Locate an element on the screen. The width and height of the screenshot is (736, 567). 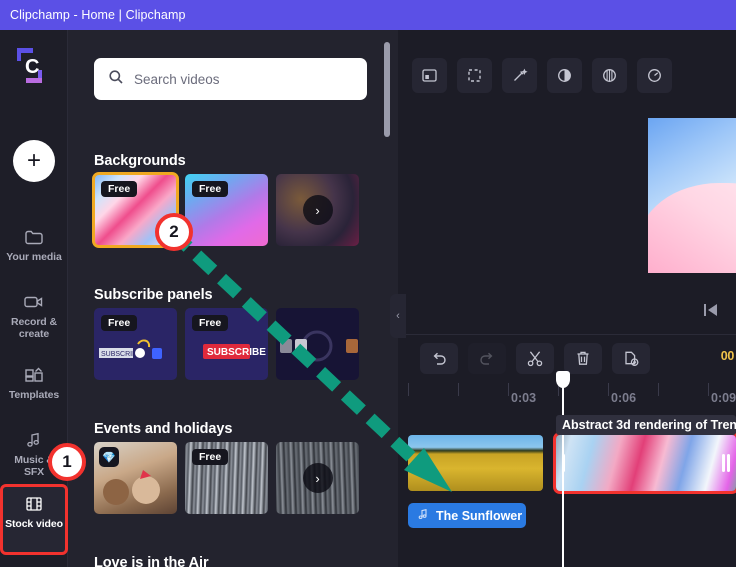
playhead-knob is located at coordinates (563, 379).